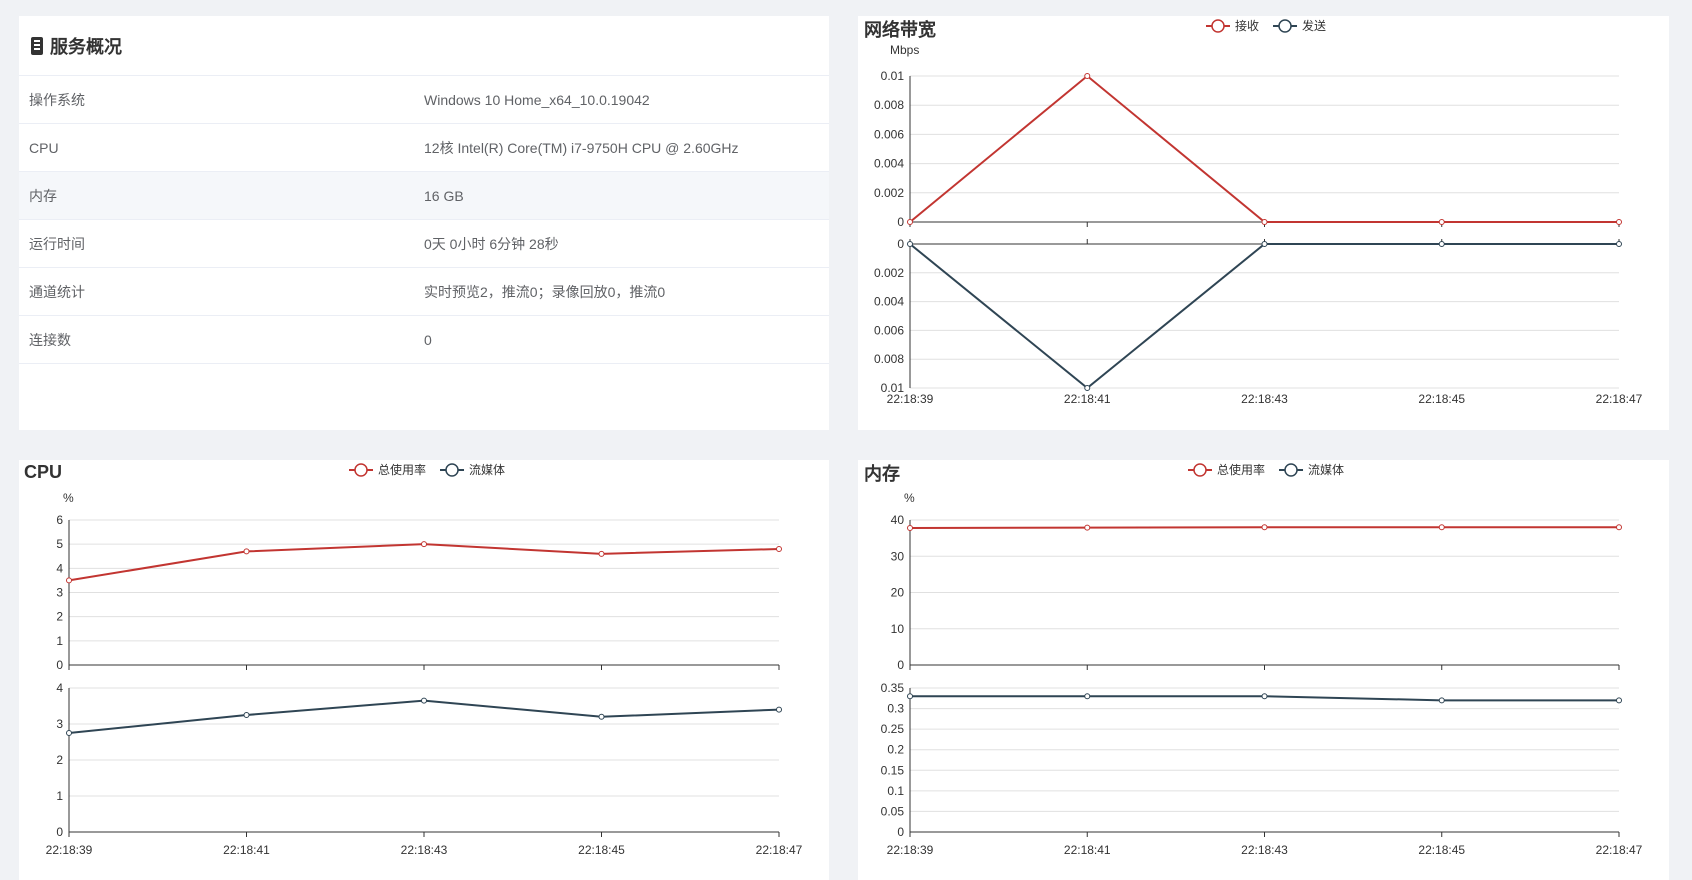 Image resolution: width=1692 pixels, height=880 pixels. What do you see at coordinates (889, 164) in the screenshot?
I see `top-y-tick-label: 0.004` at bounding box center [889, 164].